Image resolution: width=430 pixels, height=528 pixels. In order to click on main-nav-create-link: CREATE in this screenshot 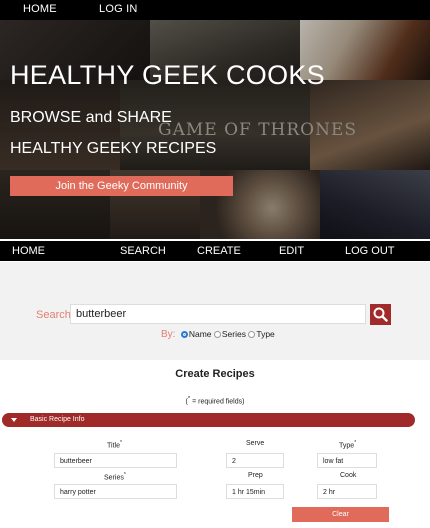, I will do `click(219, 251)`.